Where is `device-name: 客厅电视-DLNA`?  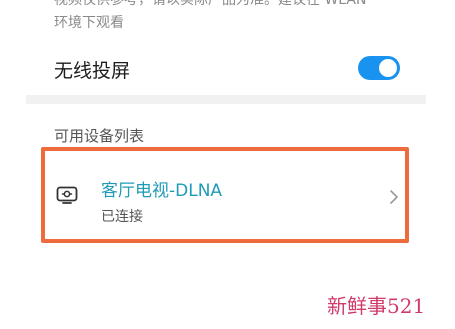 device-name: 客厅电视-DLNA is located at coordinates (162, 191).